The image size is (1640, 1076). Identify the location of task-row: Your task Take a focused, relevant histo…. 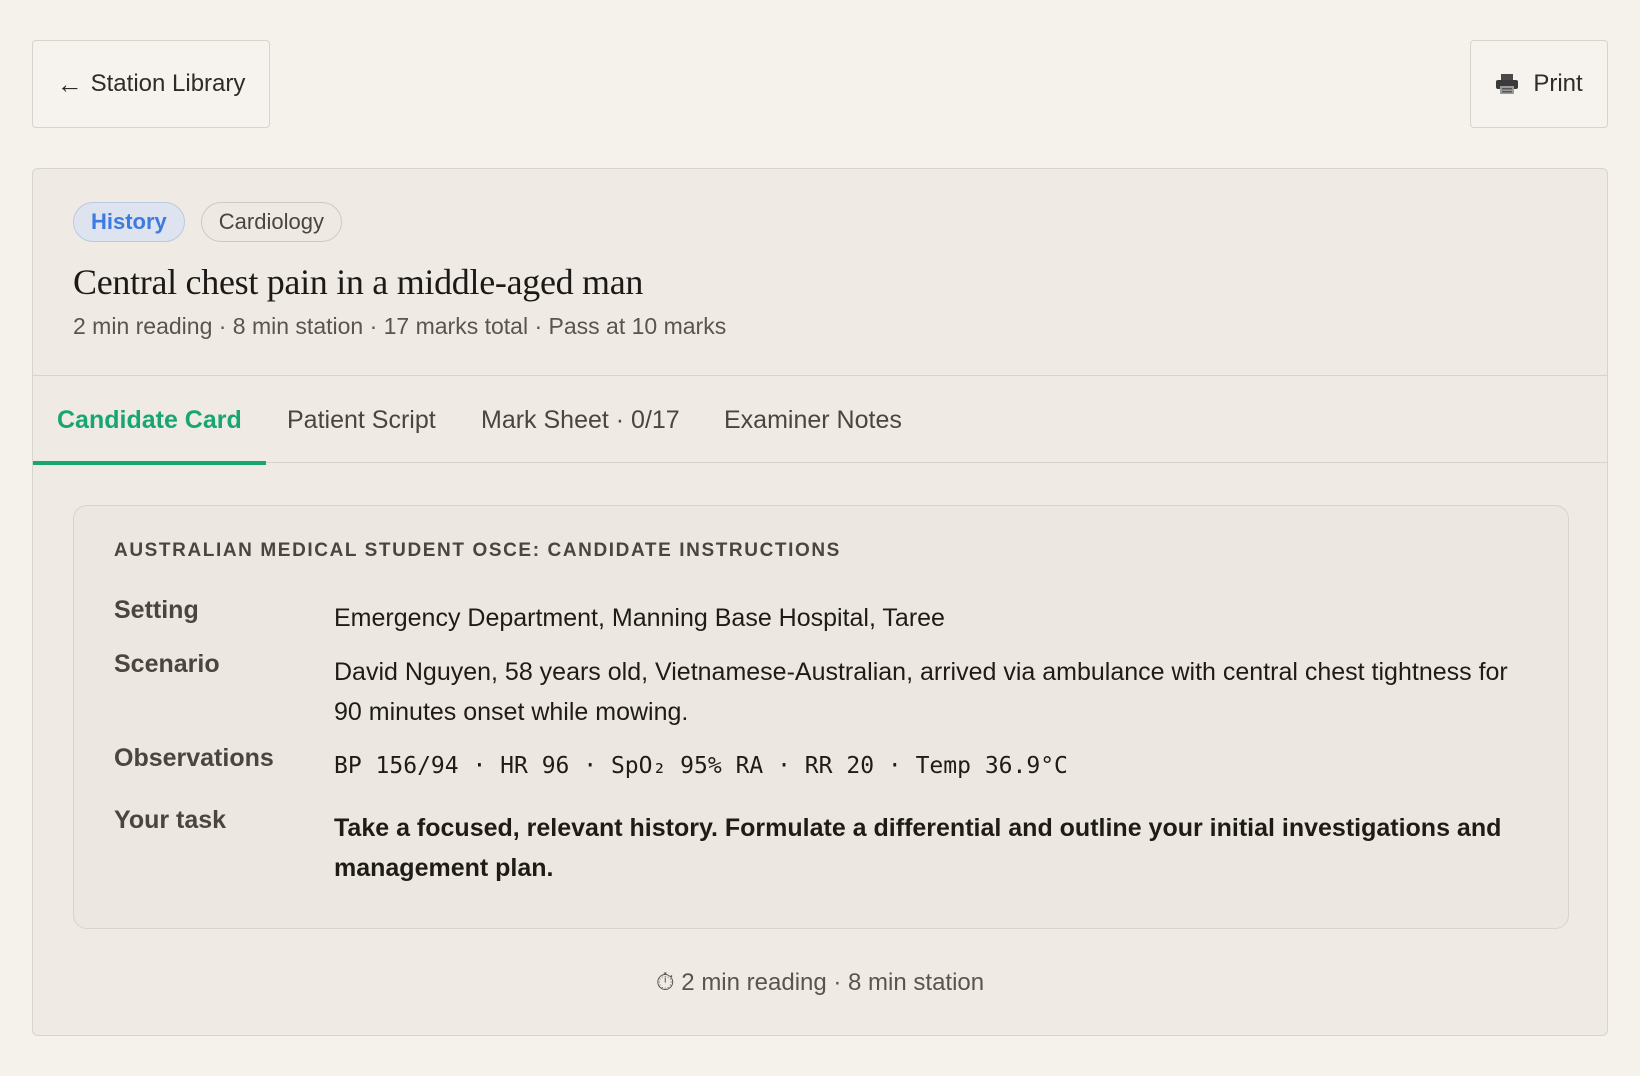
(821, 848).